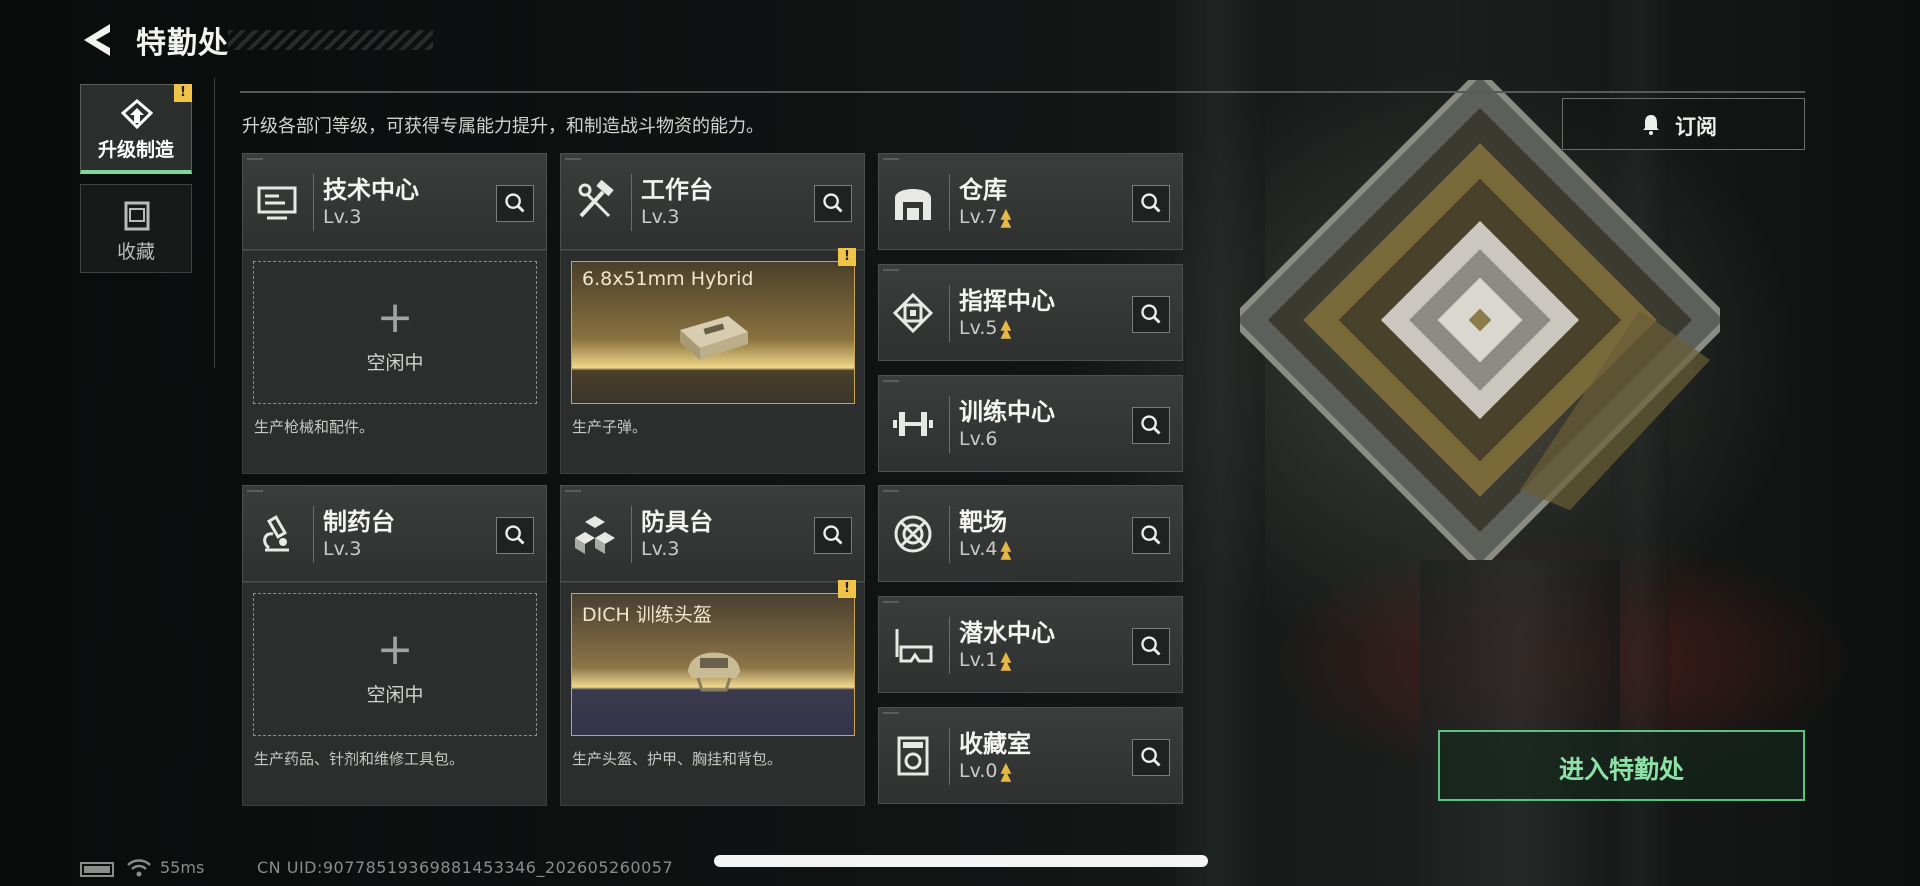 The image size is (1920, 886). I want to click on collection-room-icon, so click(913, 756).